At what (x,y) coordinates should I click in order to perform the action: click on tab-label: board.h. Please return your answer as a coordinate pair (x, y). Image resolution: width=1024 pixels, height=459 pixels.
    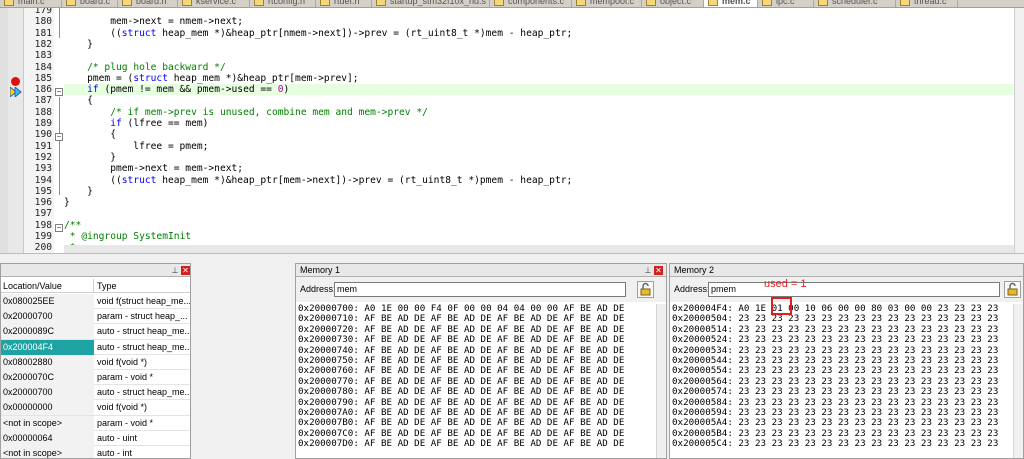
    Looking at the image, I should click on (151, 3).